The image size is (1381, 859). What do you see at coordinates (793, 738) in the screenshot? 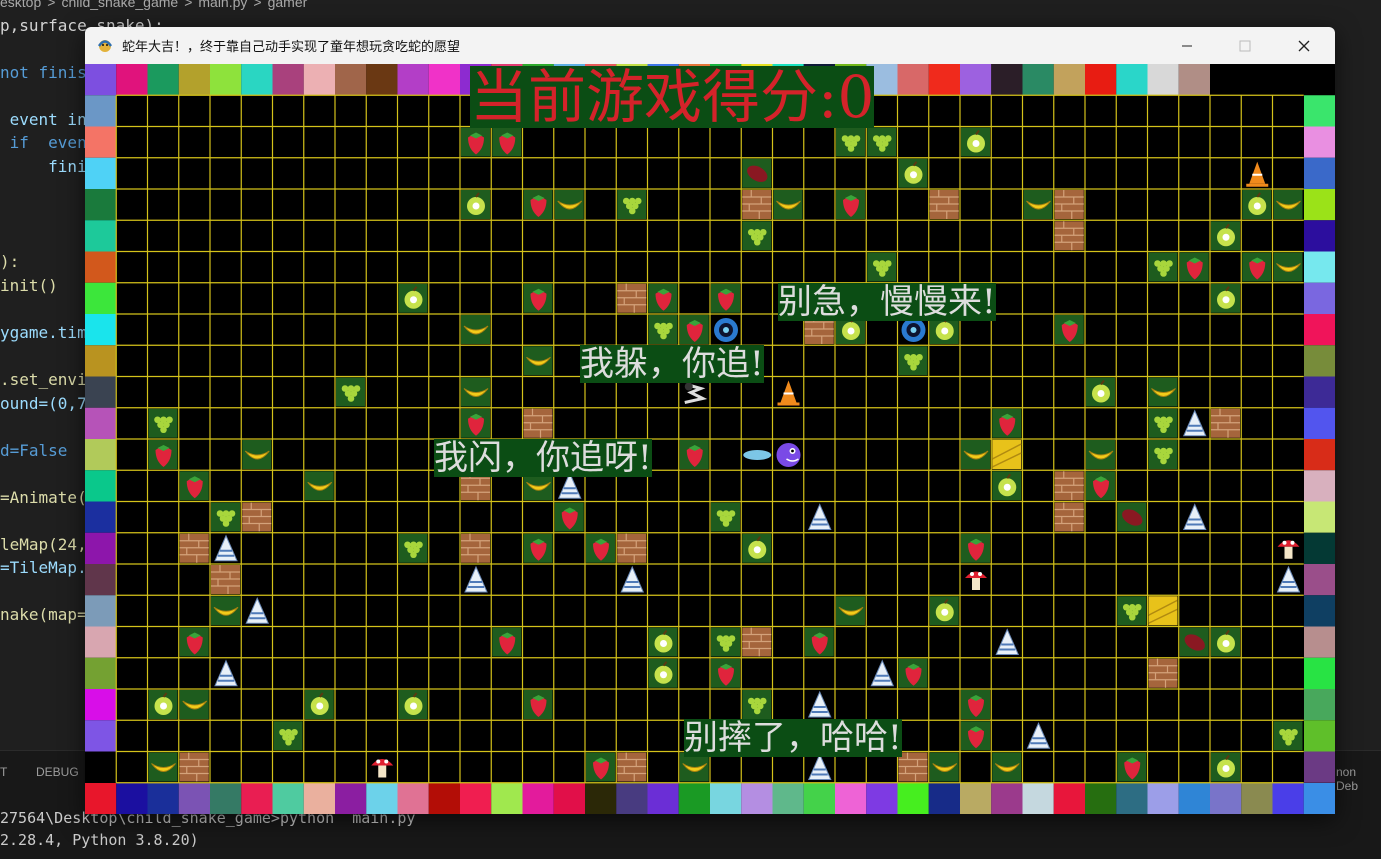
I see `message-dont-fall: 别摔了，哈哈!` at bounding box center [793, 738].